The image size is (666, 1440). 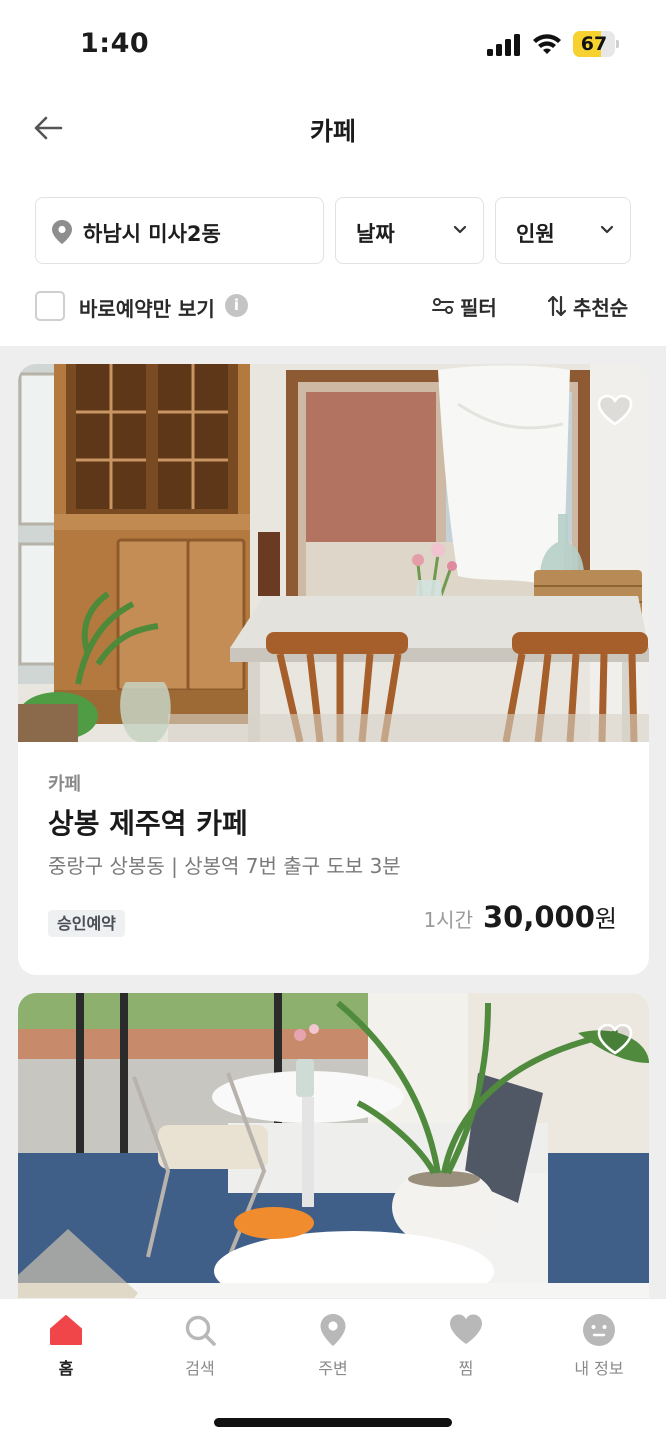 I want to click on nav-nearby: 주변, so click(x=333, y=1348).